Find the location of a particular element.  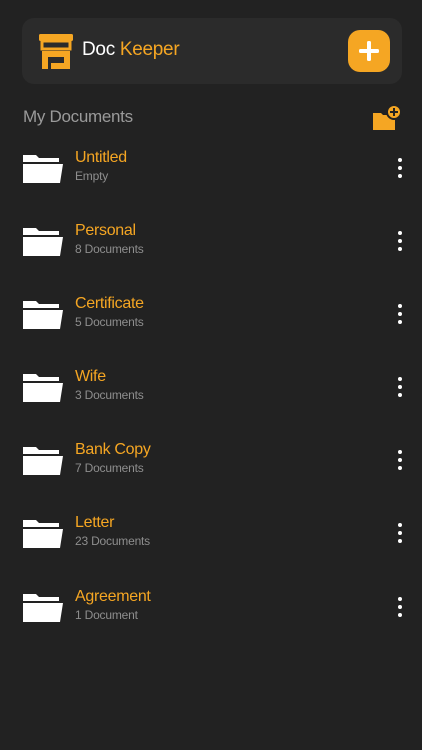

folder-count: 23 Documents is located at coordinates (112, 541).